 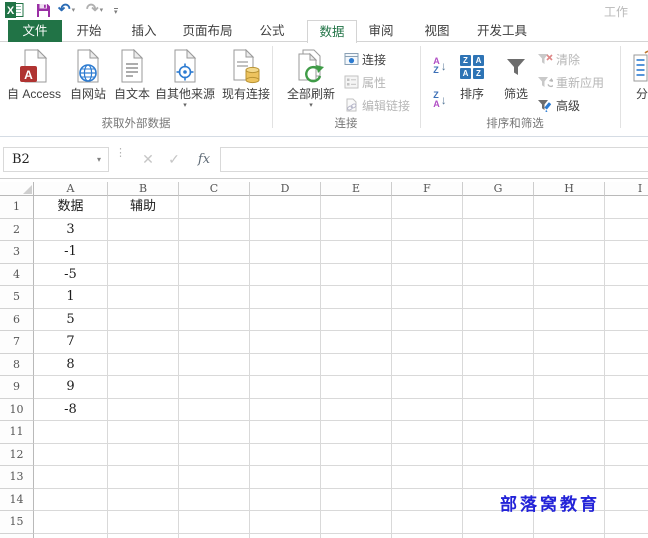 I want to click on cell-B11, so click(x=143, y=432).